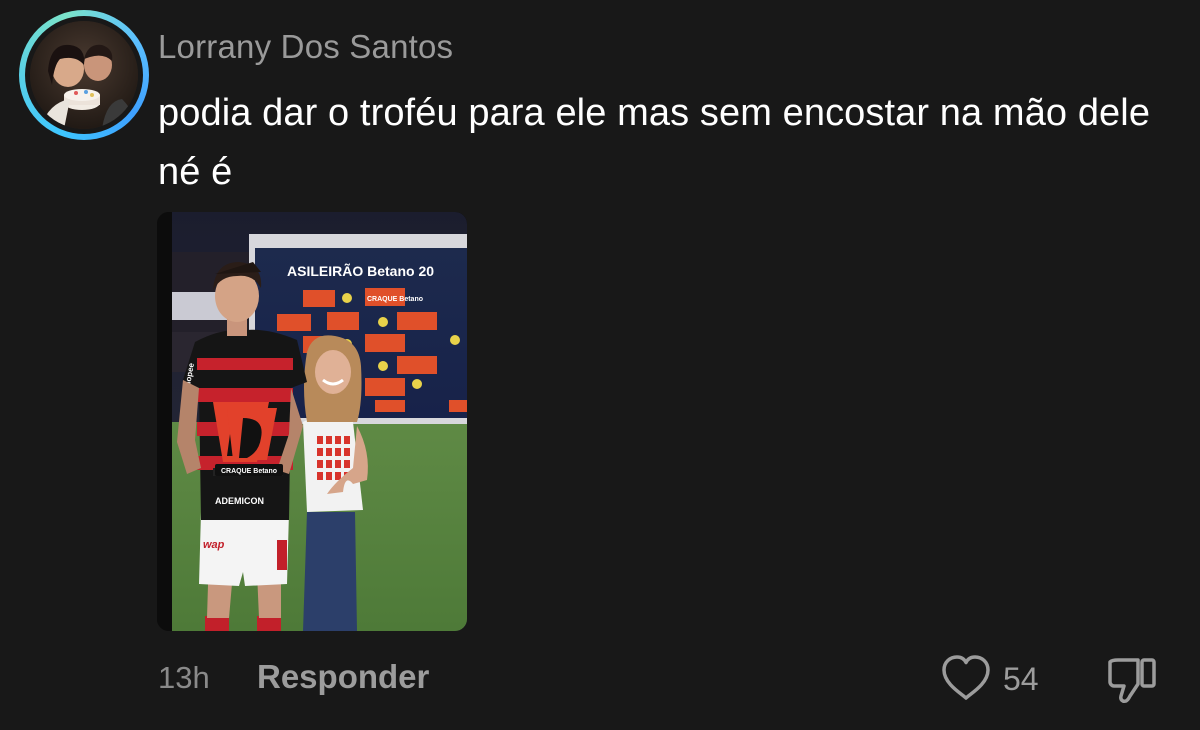 Image resolution: width=1200 pixels, height=730 pixels. What do you see at coordinates (360, 270) in the screenshot?
I see `board-title: ASILEIRÃO Betano 20` at bounding box center [360, 270].